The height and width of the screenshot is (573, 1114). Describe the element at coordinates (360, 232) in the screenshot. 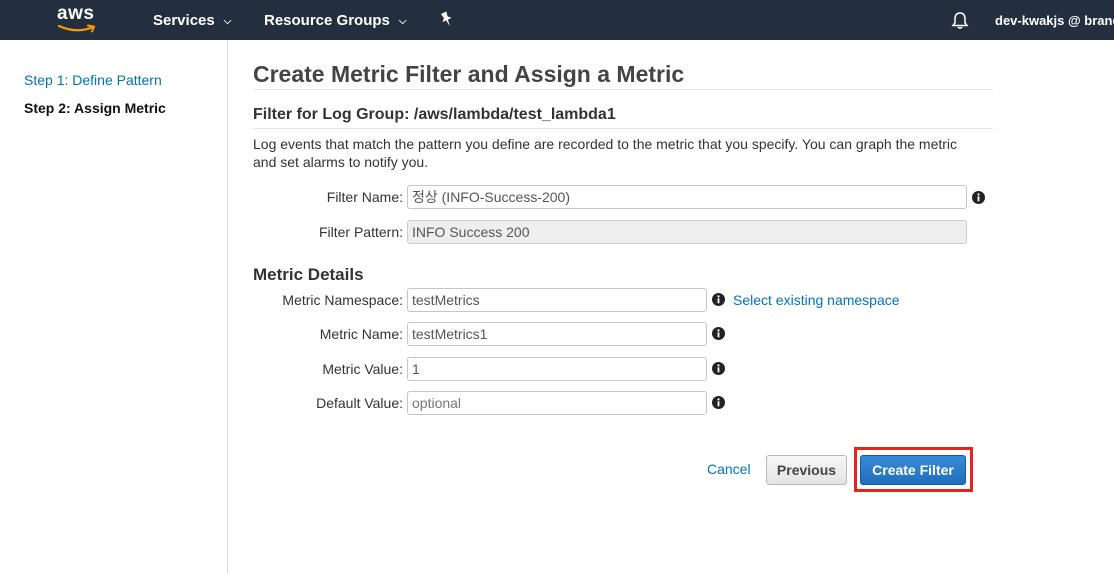

I see `filter-pattern-label: Filter Pattern:` at that location.